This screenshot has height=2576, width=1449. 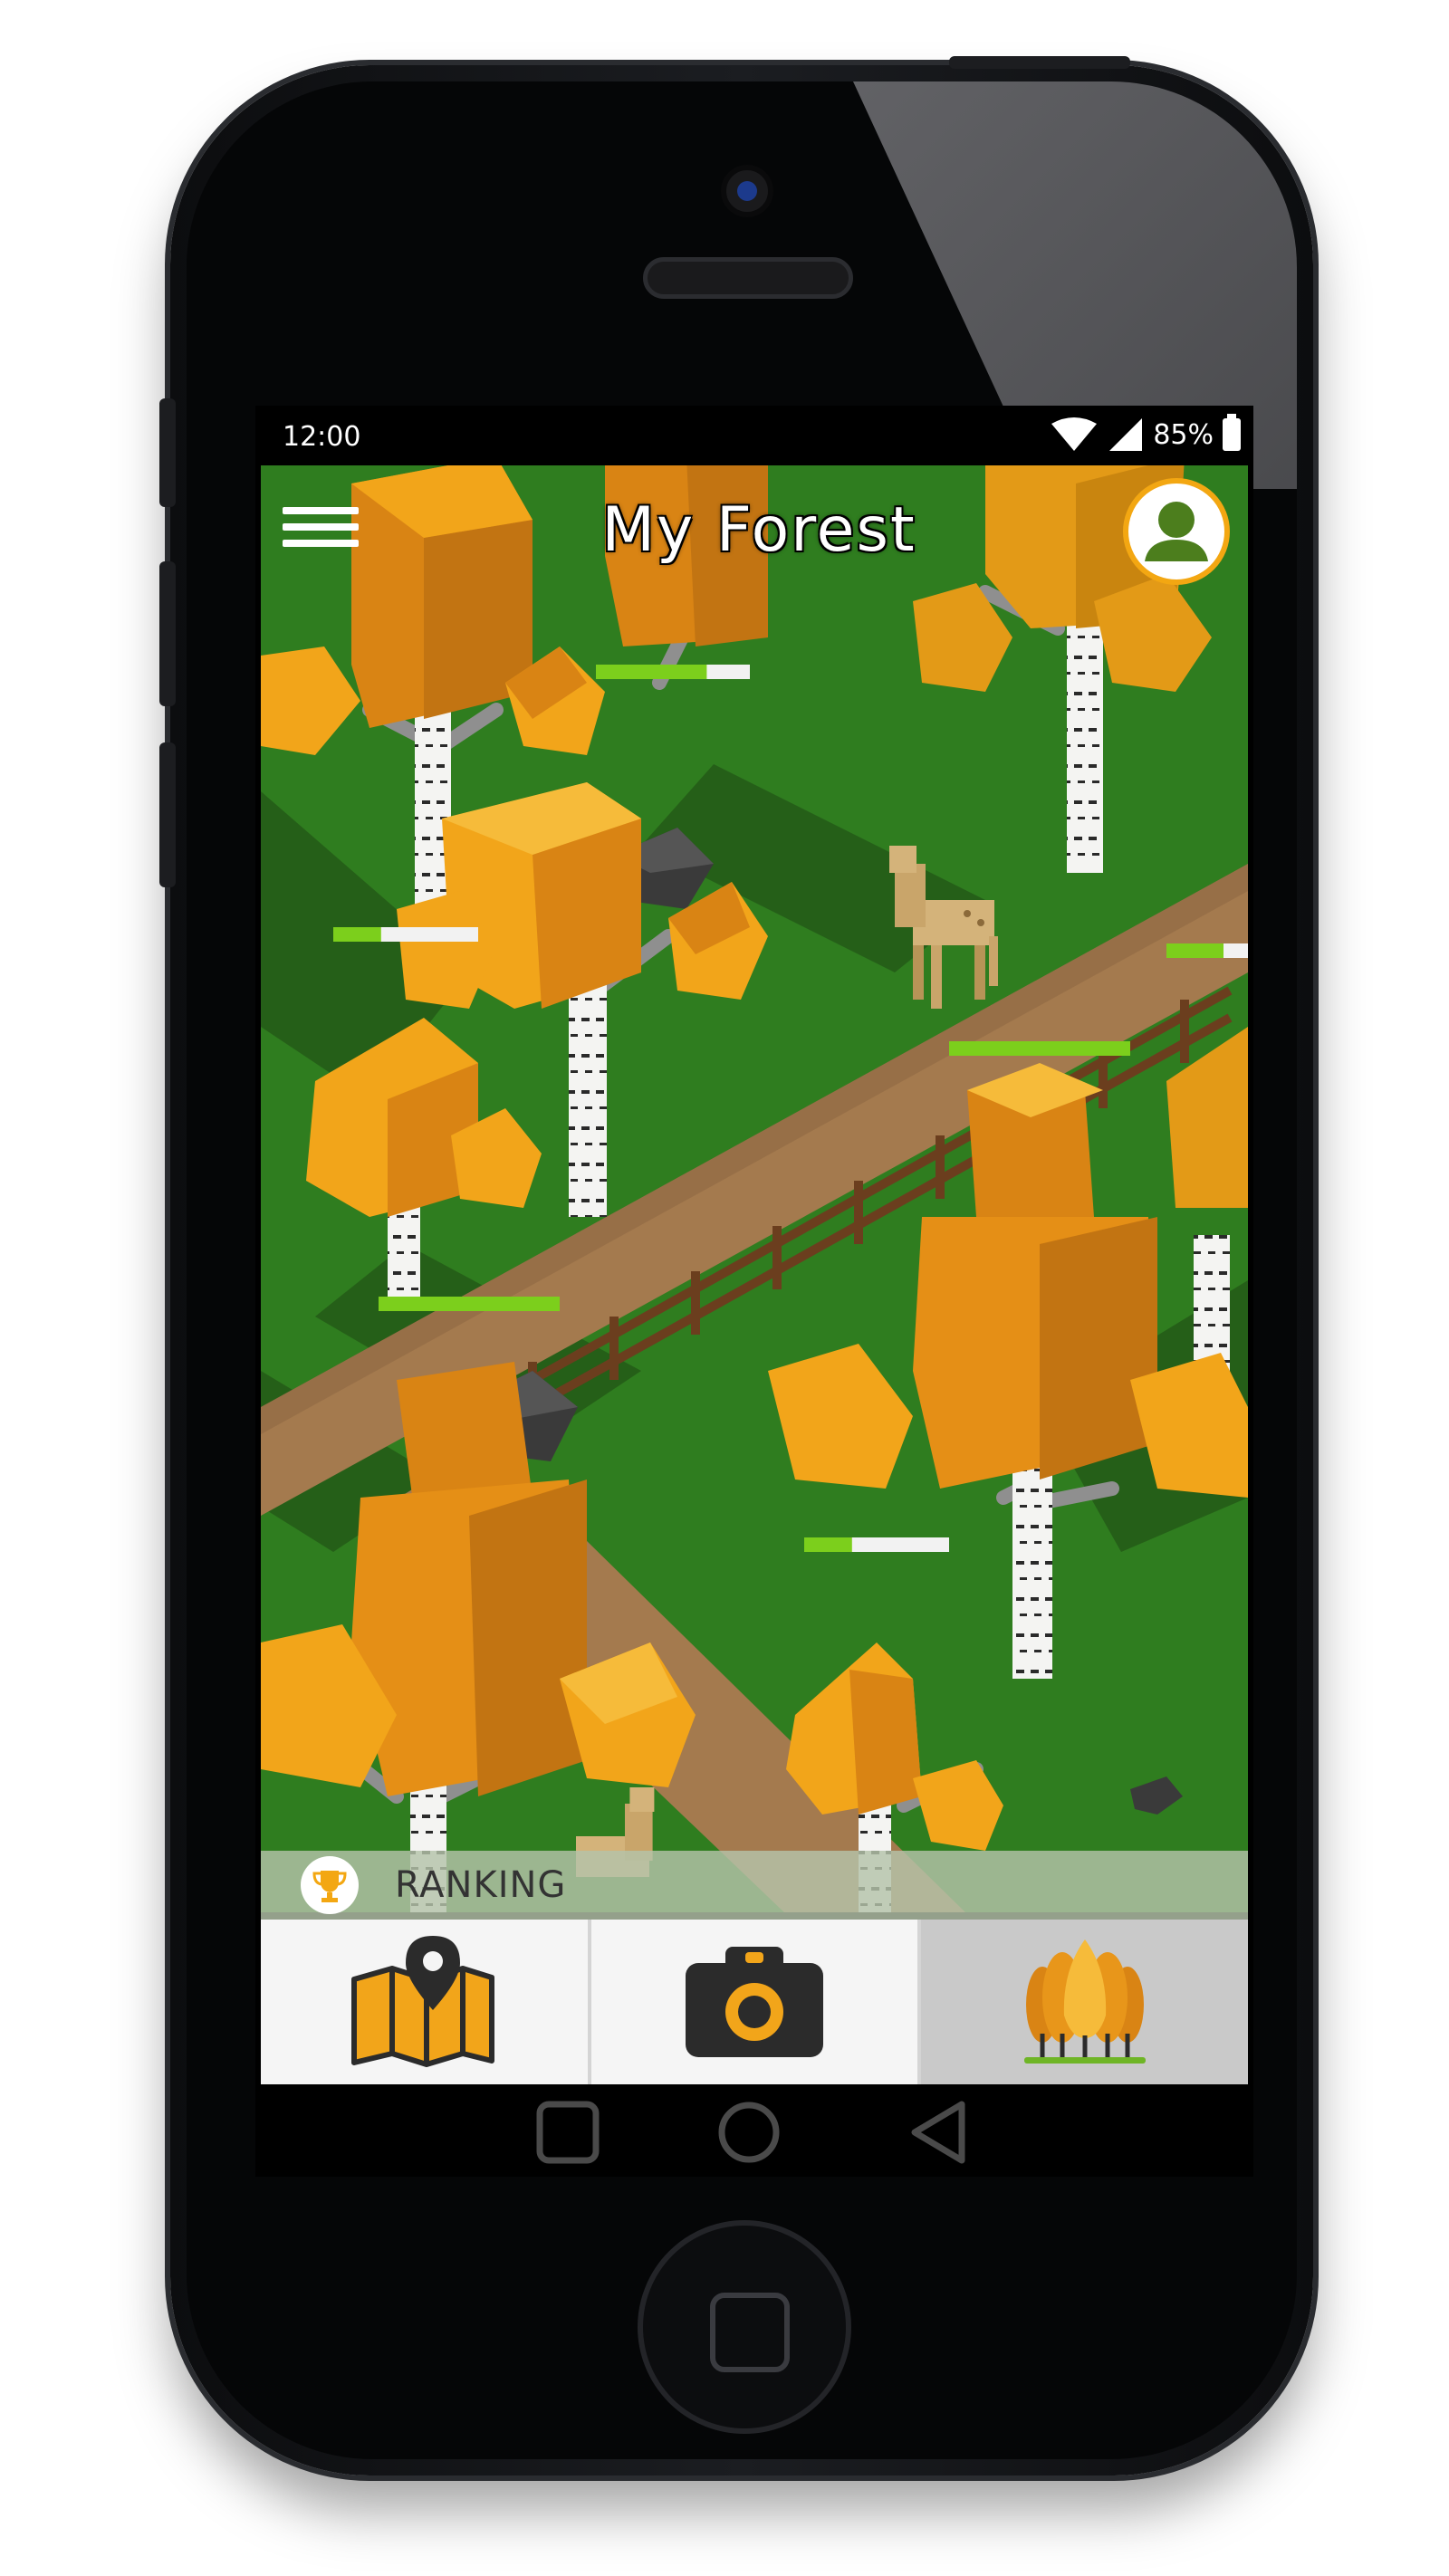 I want to click on signal-icon, so click(x=1126, y=434).